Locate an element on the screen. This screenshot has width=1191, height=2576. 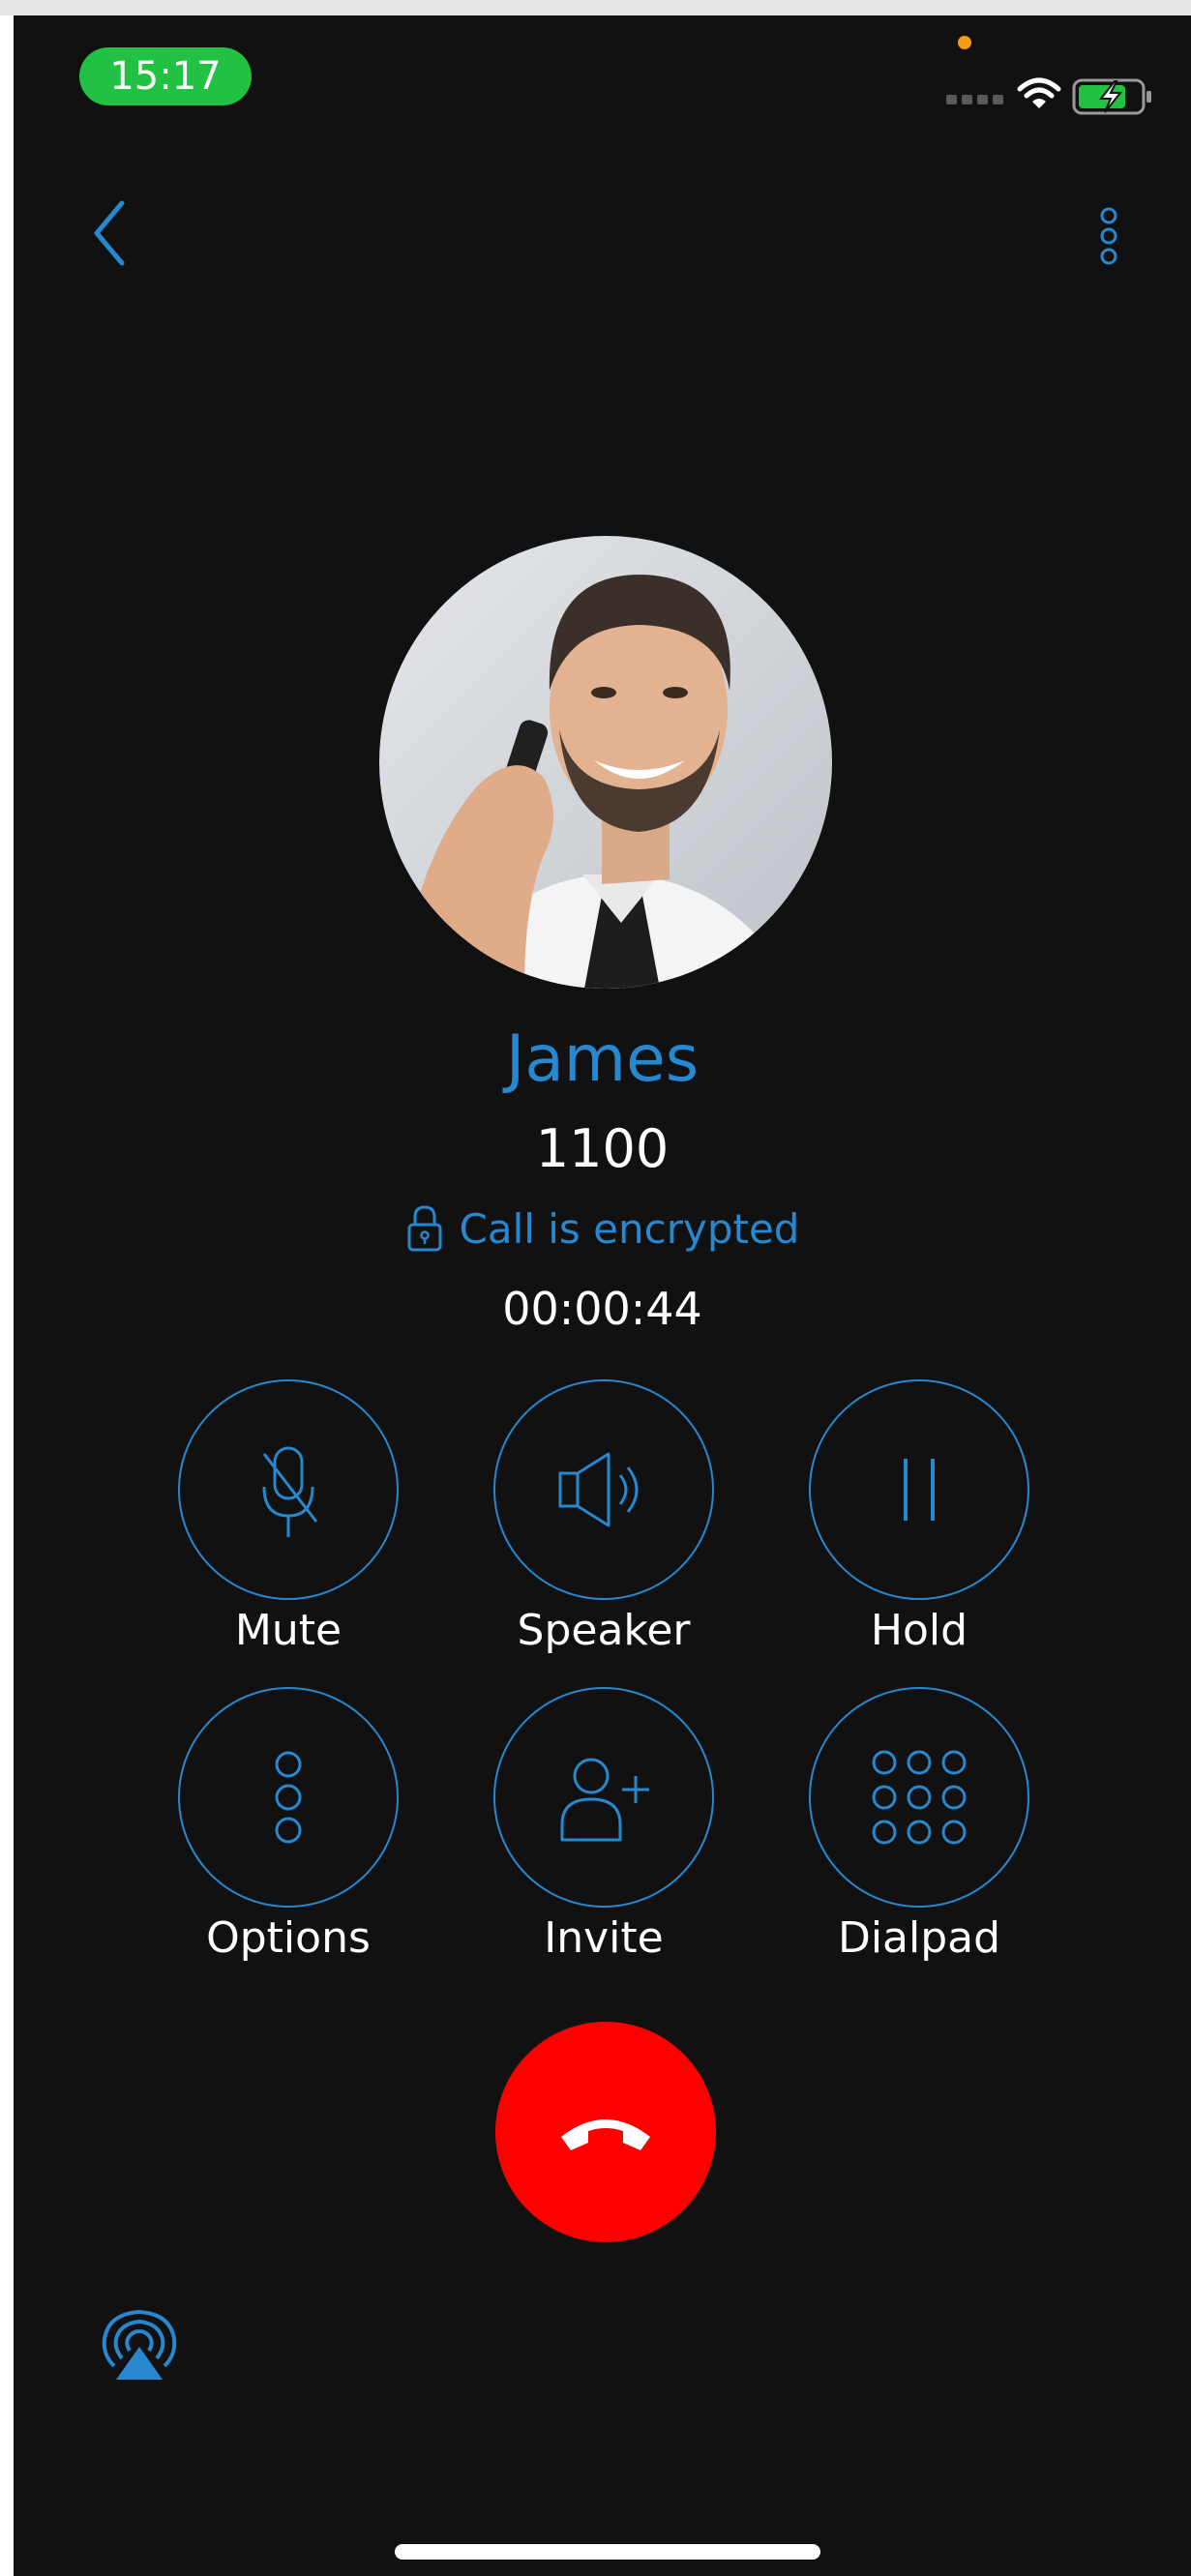
pause-icon is located at coordinates (920, 1490).